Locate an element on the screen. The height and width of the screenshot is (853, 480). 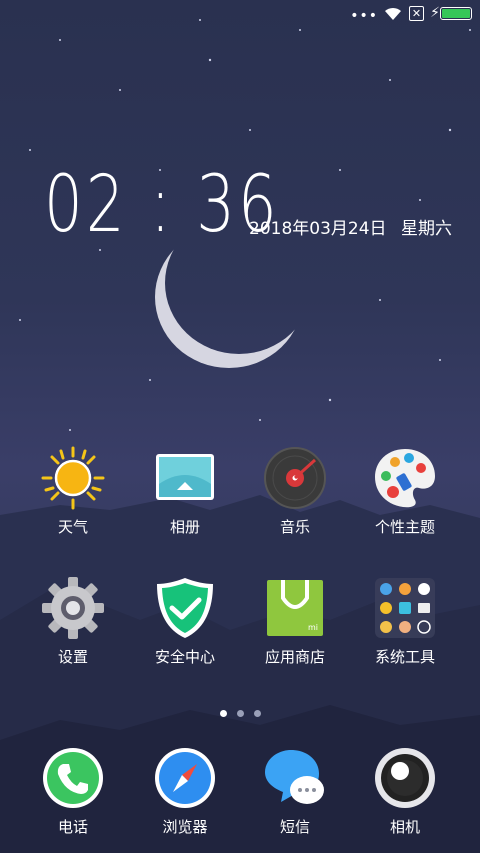
app-label: 相机 is located at coordinates (404, 827).